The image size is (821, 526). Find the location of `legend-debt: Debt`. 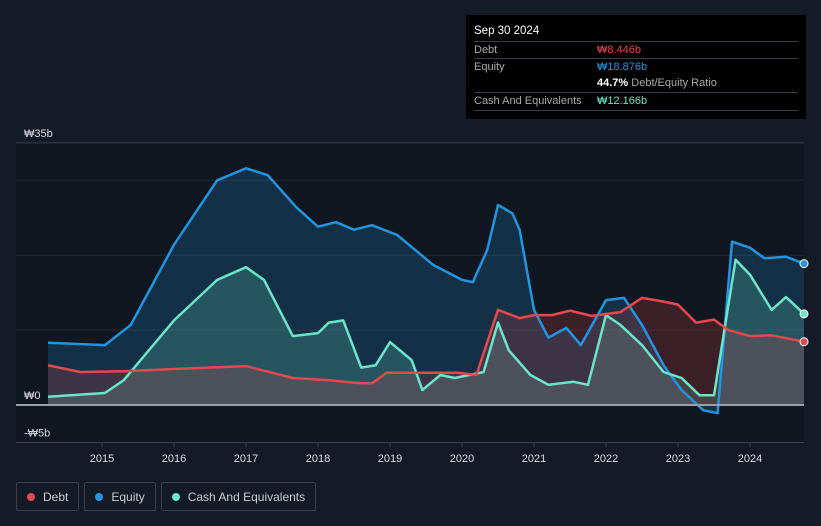

legend-debt: Debt is located at coordinates (48, 496).